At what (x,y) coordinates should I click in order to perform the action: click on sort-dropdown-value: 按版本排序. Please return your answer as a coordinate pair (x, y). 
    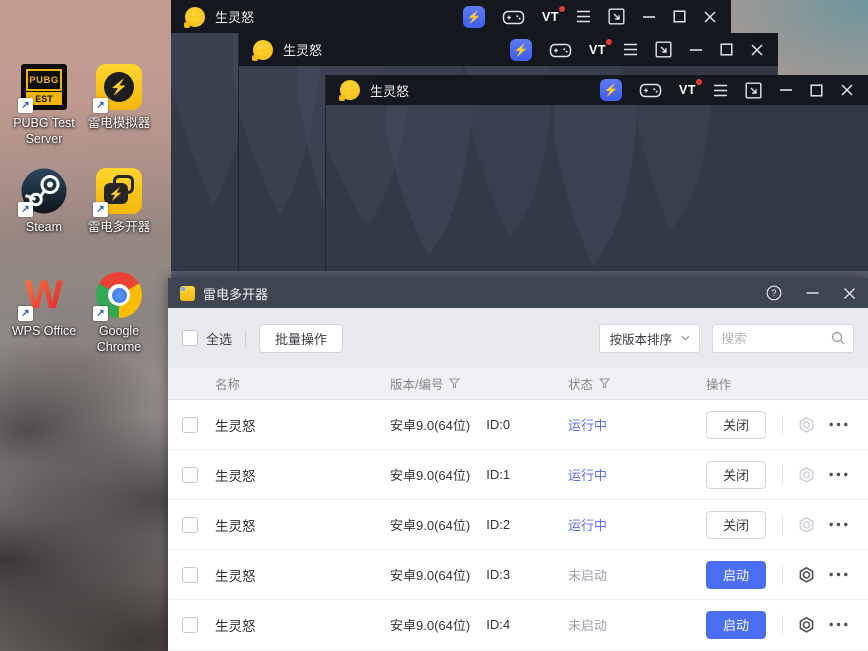
    Looking at the image, I should click on (640, 339).